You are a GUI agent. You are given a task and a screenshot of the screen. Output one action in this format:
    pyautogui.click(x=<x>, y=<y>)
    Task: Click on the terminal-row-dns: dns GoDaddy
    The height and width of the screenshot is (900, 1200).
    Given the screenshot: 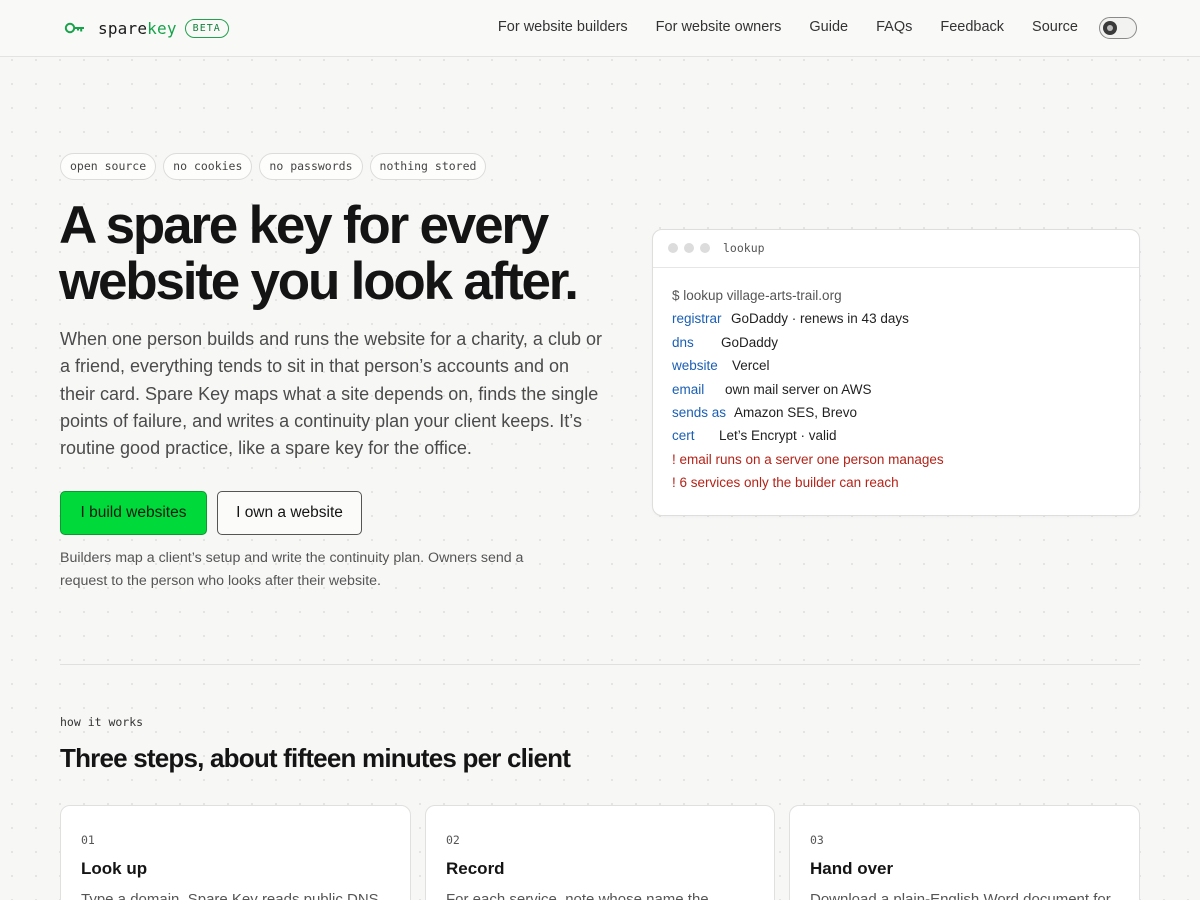 What is the action you would take?
    pyautogui.click(x=808, y=345)
    